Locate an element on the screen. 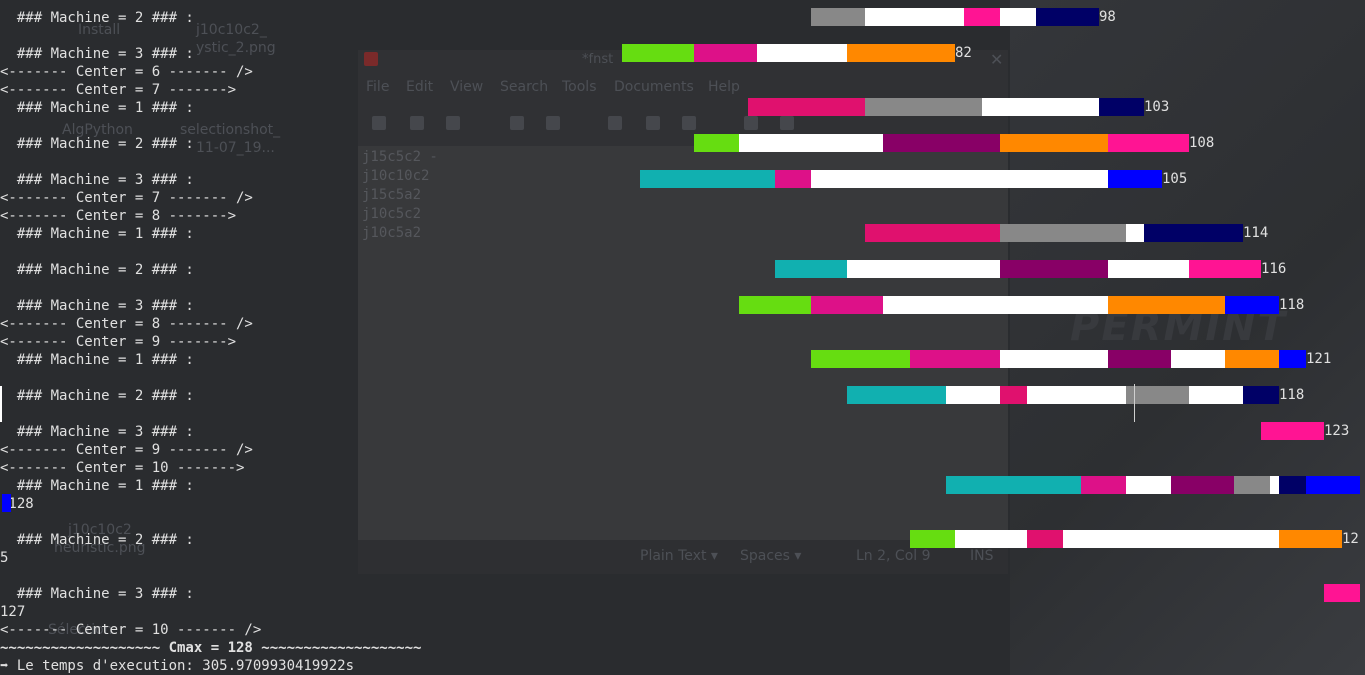 The height and width of the screenshot is (675, 1365). terminal-line: <------- Center = 8 ------- /> is located at coordinates (126, 324).